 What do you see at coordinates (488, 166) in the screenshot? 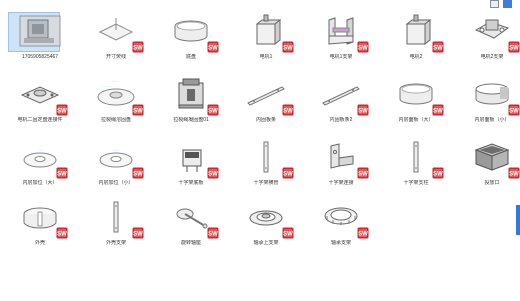
I see `file-item: SW 投放口` at bounding box center [488, 166].